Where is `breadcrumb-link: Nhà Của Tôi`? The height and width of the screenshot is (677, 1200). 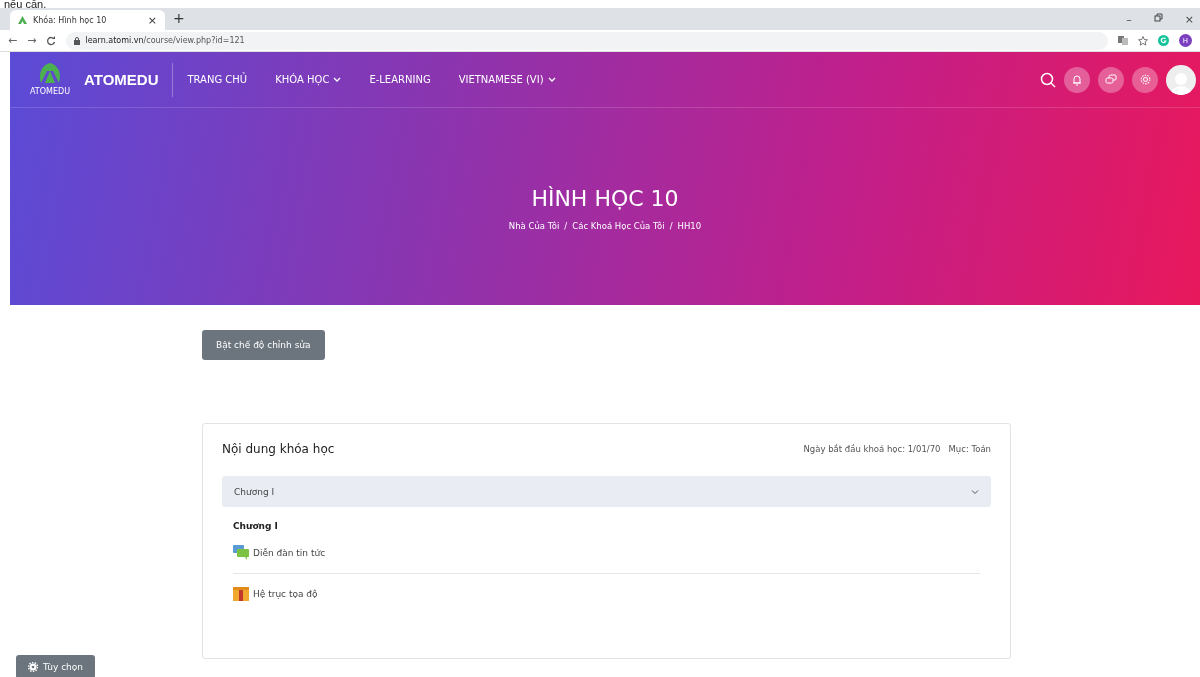 breadcrumb-link: Nhà Của Tôi is located at coordinates (534, 226).